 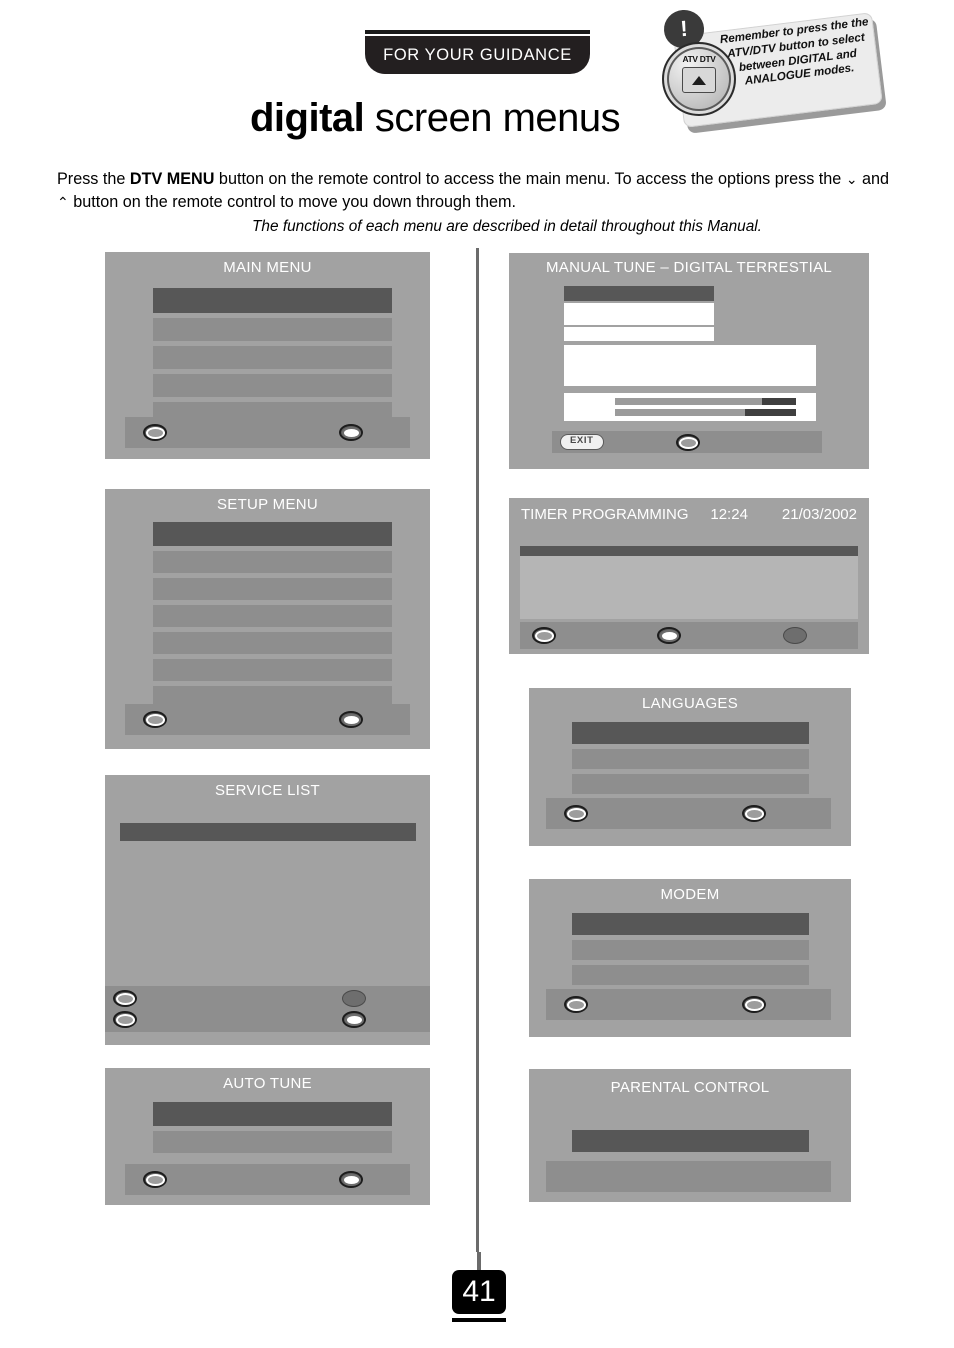 I want to click on screen-main-menu-footer, so click(x=267, y=432).